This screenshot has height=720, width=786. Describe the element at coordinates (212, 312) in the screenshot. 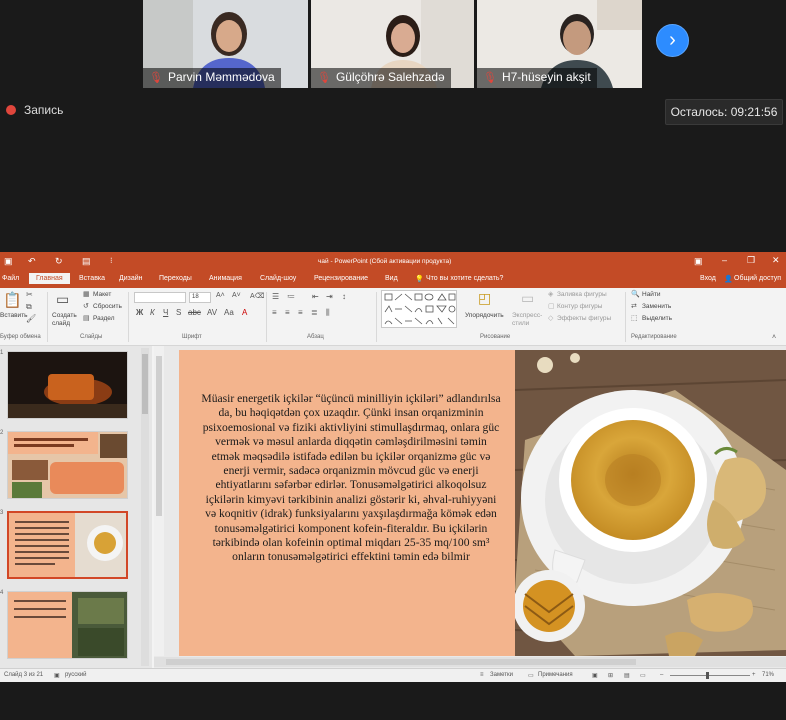

I see `spacing-icon: AV` at that location.